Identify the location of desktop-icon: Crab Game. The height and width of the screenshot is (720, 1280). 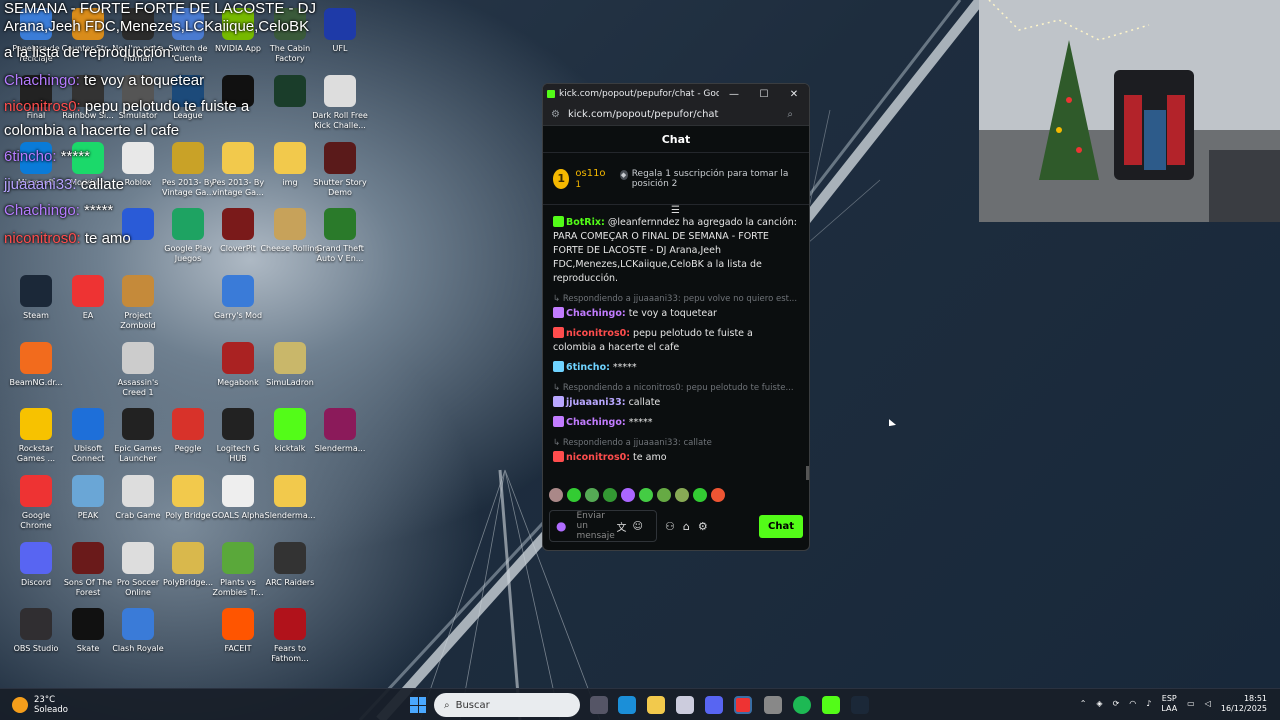
(138, 508).